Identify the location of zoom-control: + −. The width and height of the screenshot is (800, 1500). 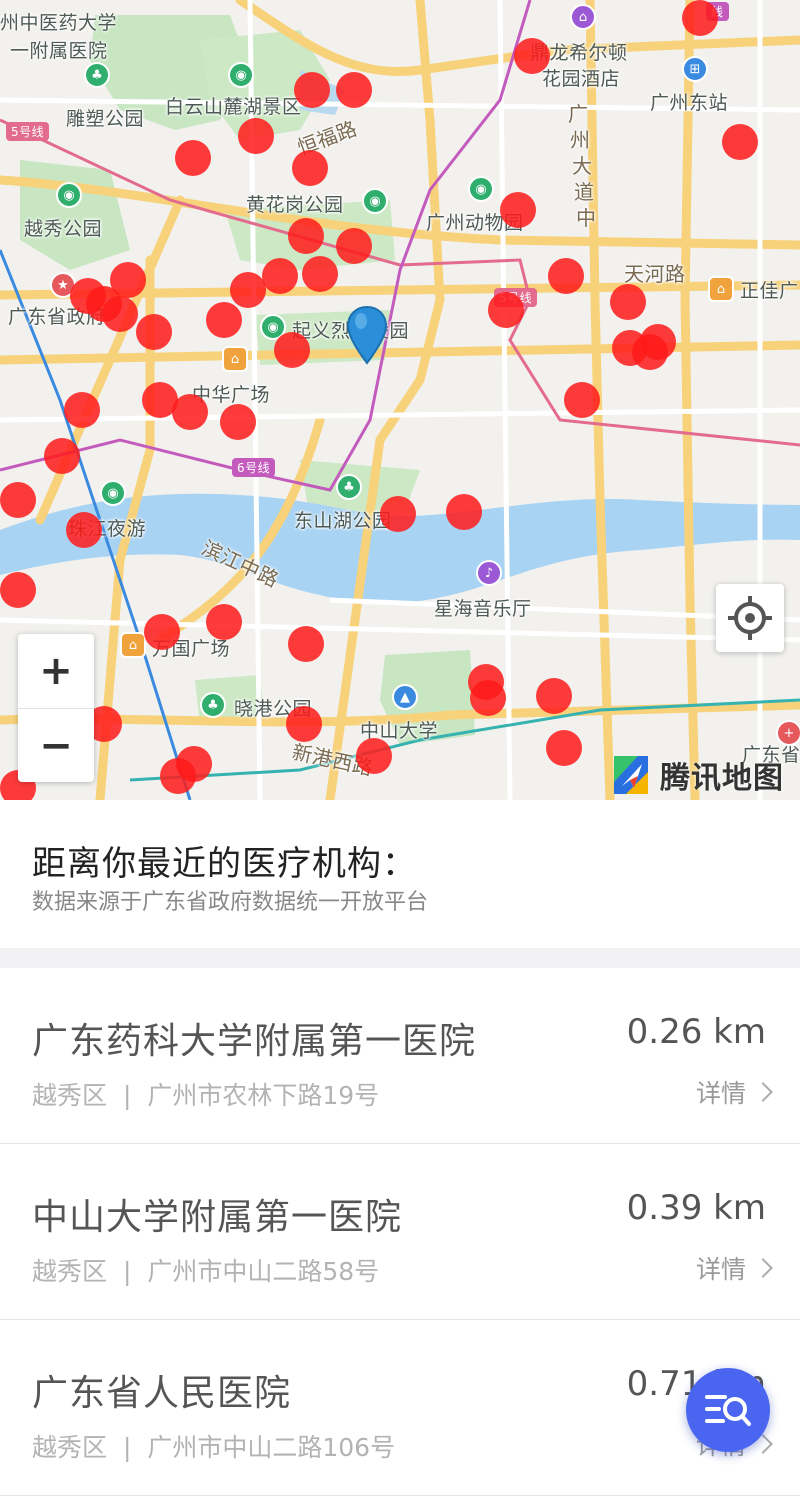
(56, 708).